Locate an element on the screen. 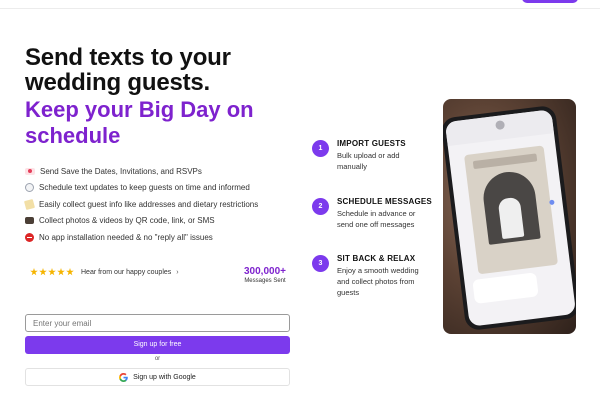 This screenshot has height=400, width=600. top-nav-bar is located at coordinates (300, 4).